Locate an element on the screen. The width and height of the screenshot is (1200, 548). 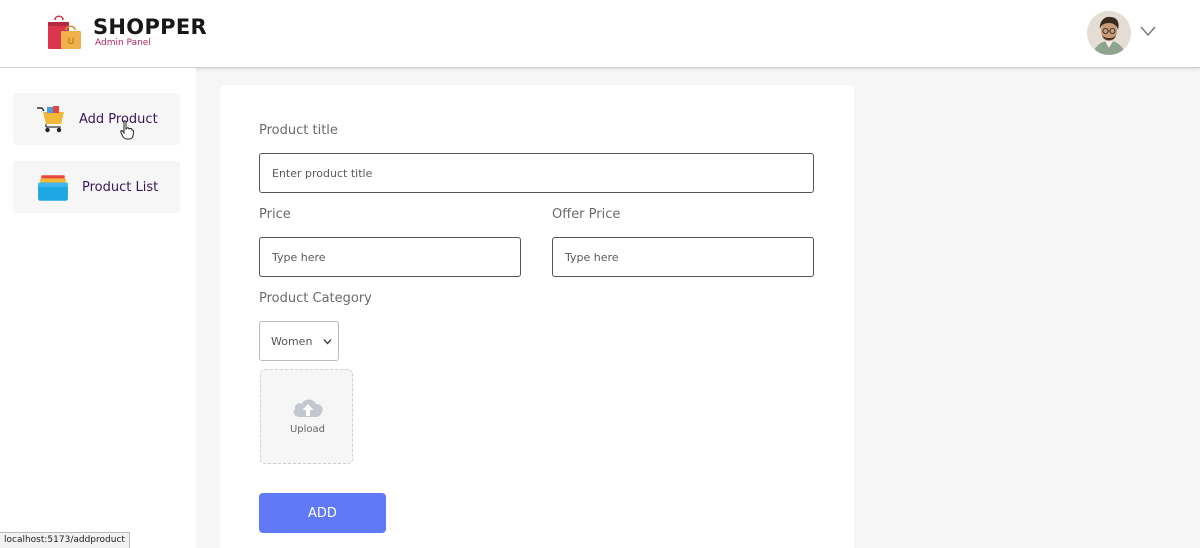
offer-price-input is located at coordinates (683, 257).